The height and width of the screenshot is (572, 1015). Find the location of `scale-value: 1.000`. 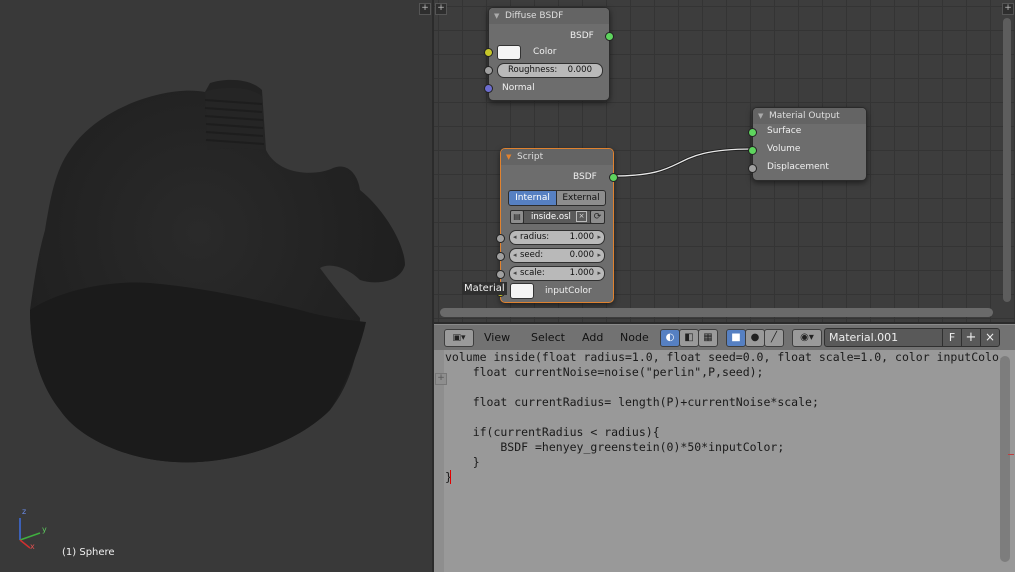

scale-value: 1.000 is located at coordinates (581, 273).